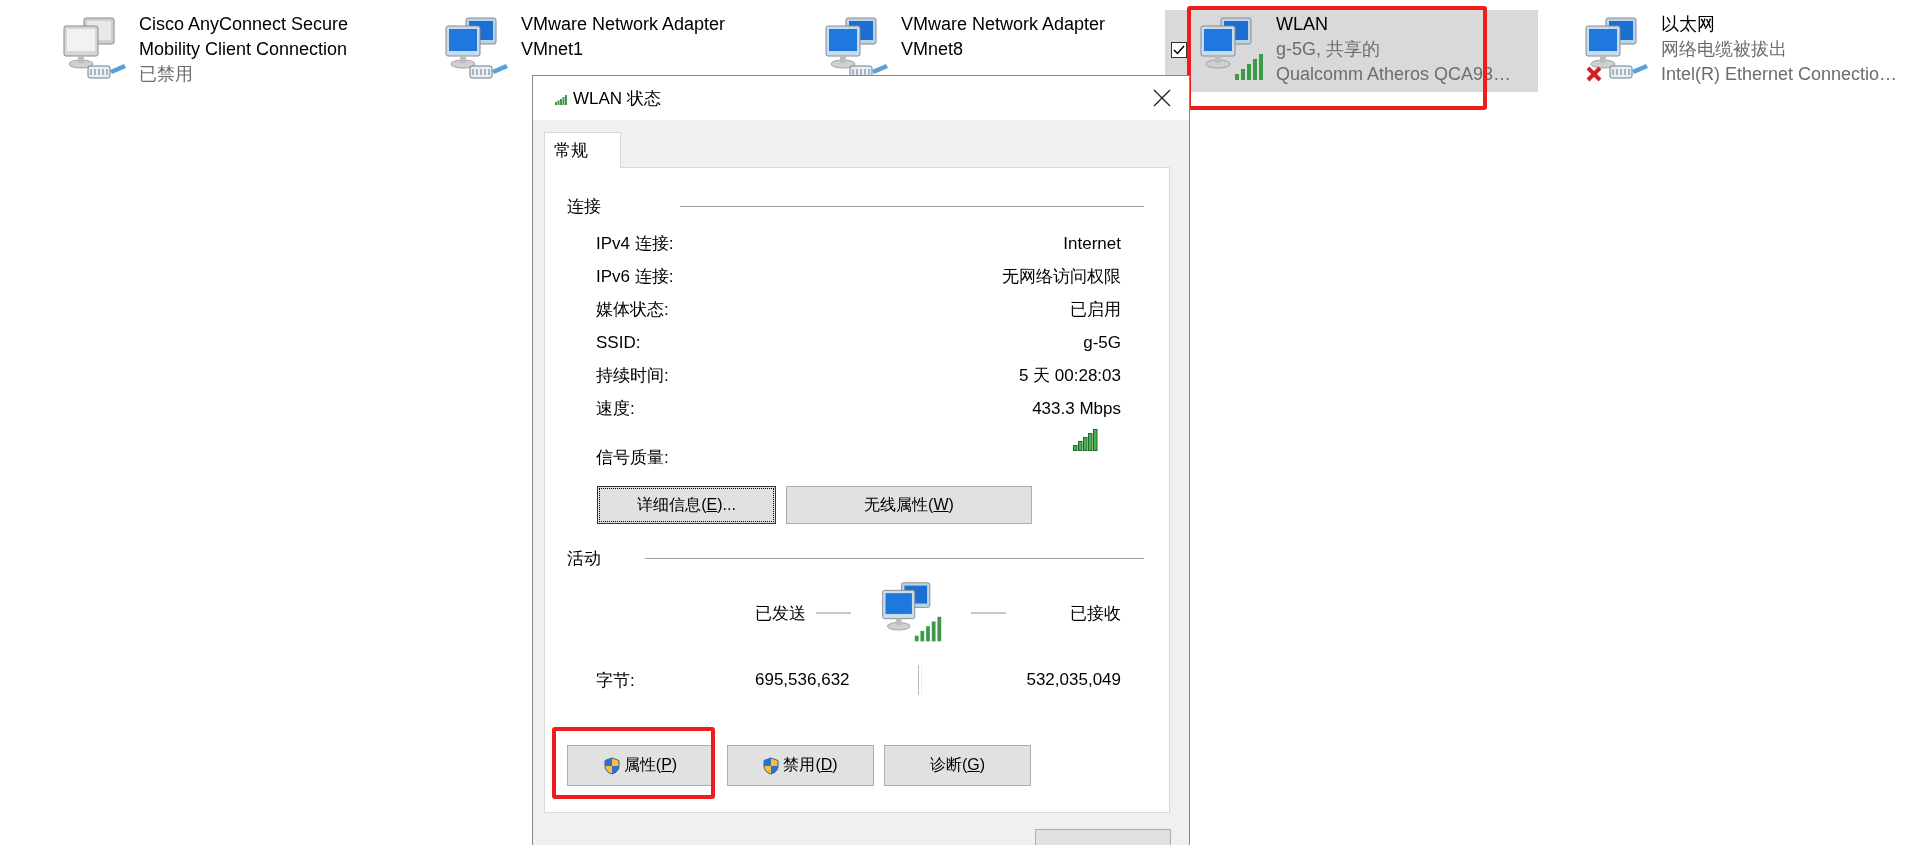  I want to click on adapter-name: 以太网, so click(1688, 24).